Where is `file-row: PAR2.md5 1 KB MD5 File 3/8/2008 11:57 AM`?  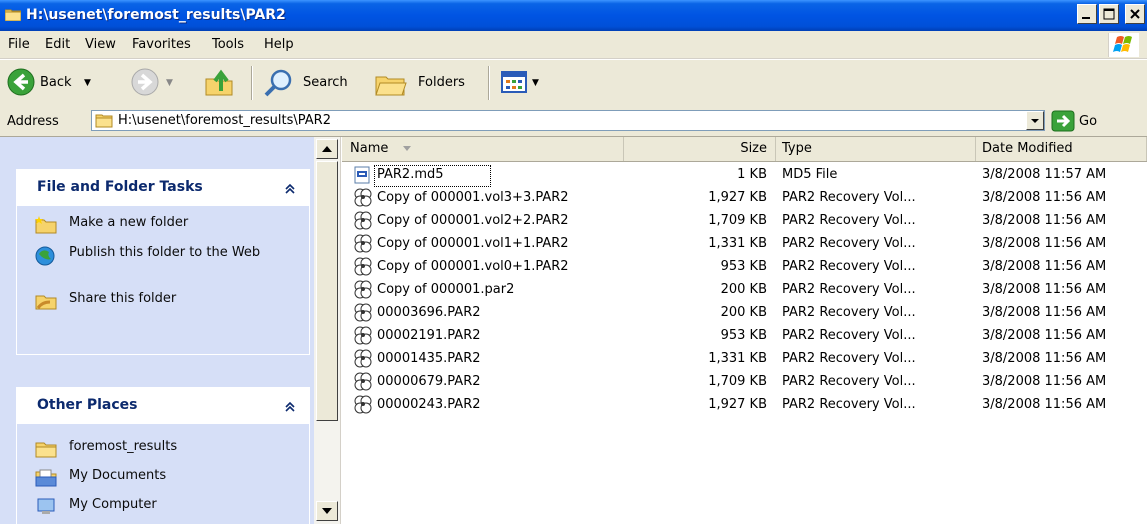 file-row: PAR2.md5 1 KB MD5 File 3/8/2008 11:57 AM is located at coordinates (744, 175).